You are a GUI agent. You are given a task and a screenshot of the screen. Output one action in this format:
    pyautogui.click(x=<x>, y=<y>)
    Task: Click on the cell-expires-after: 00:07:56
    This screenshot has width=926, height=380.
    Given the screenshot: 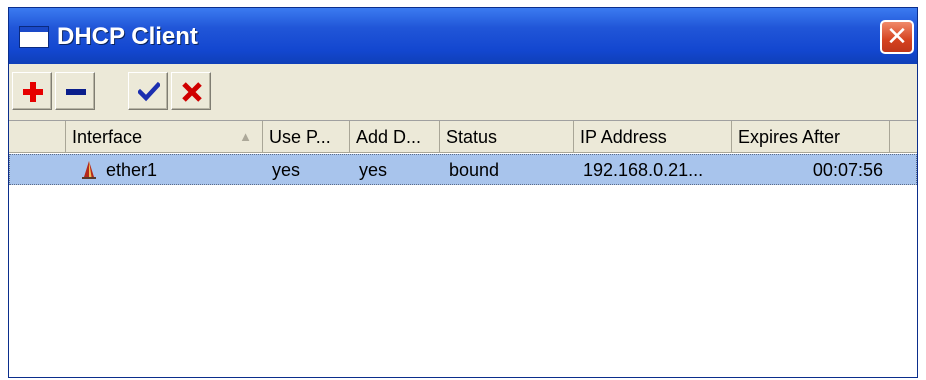 What is the action you would take?
    pyautogui.click(x=847, y=170)
    